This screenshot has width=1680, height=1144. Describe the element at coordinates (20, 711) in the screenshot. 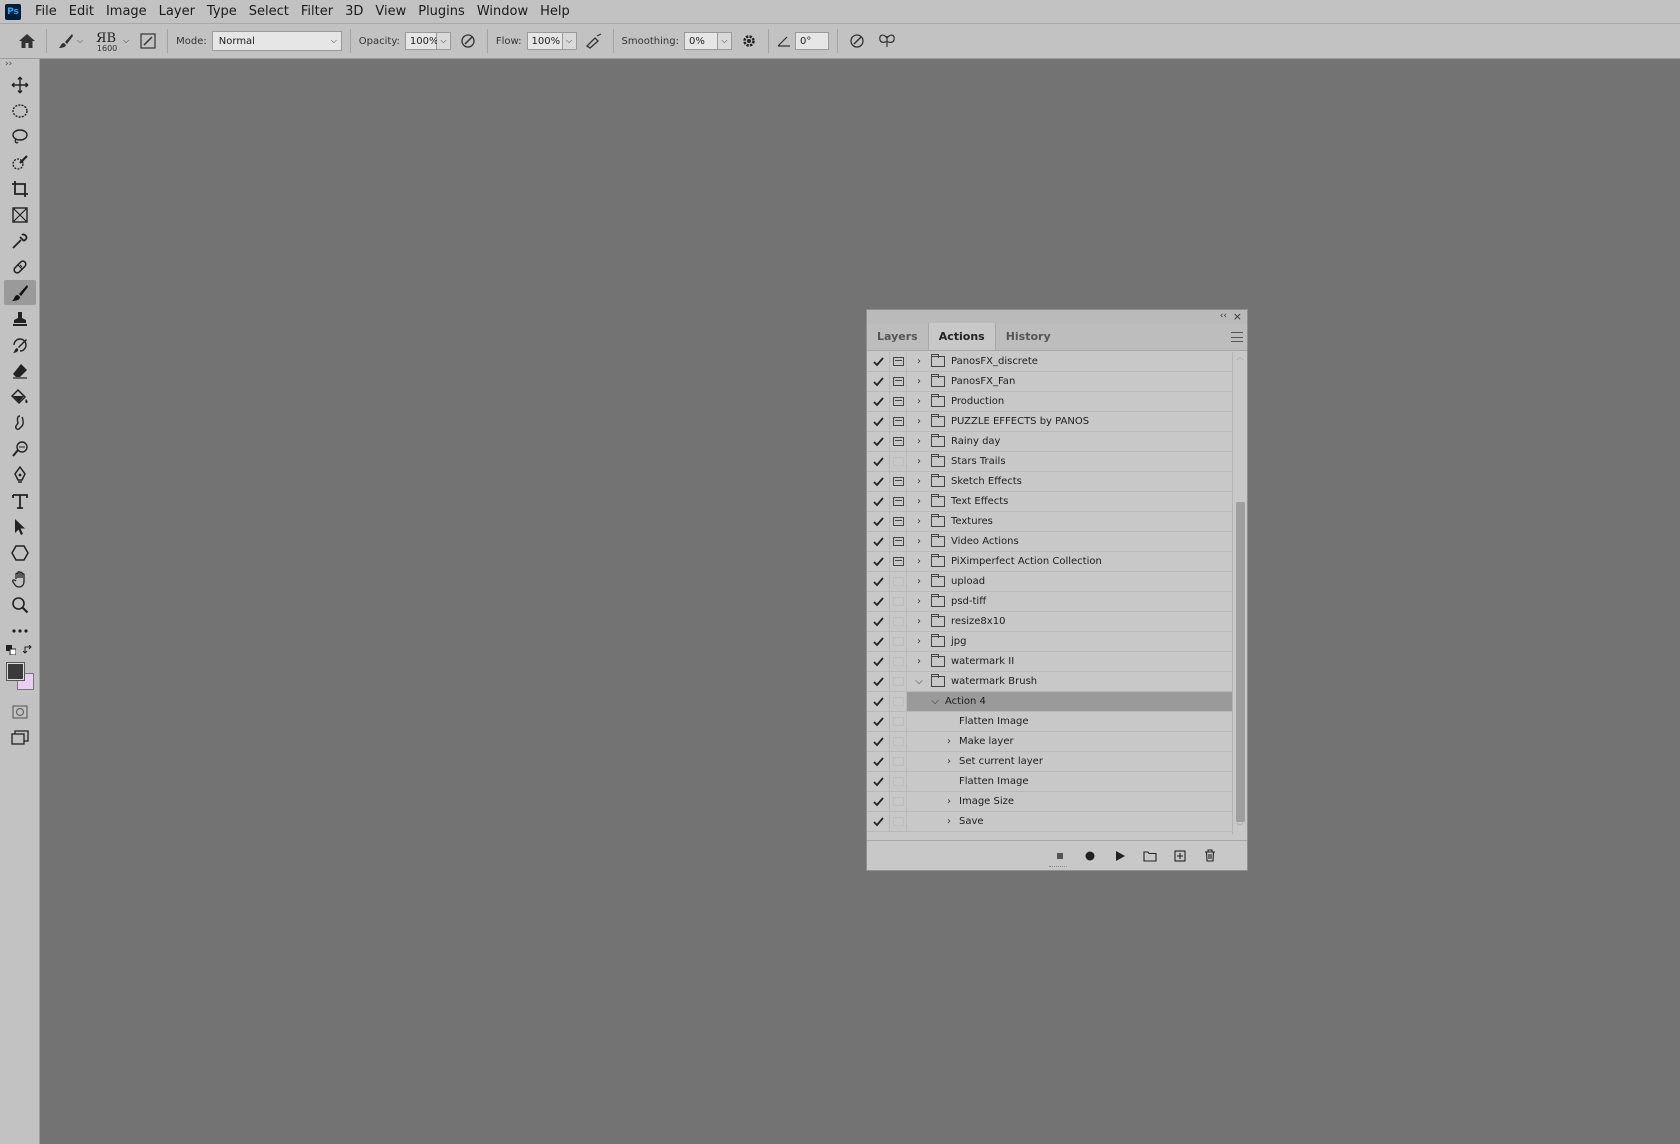

I see `quick-mask-button` at that location.